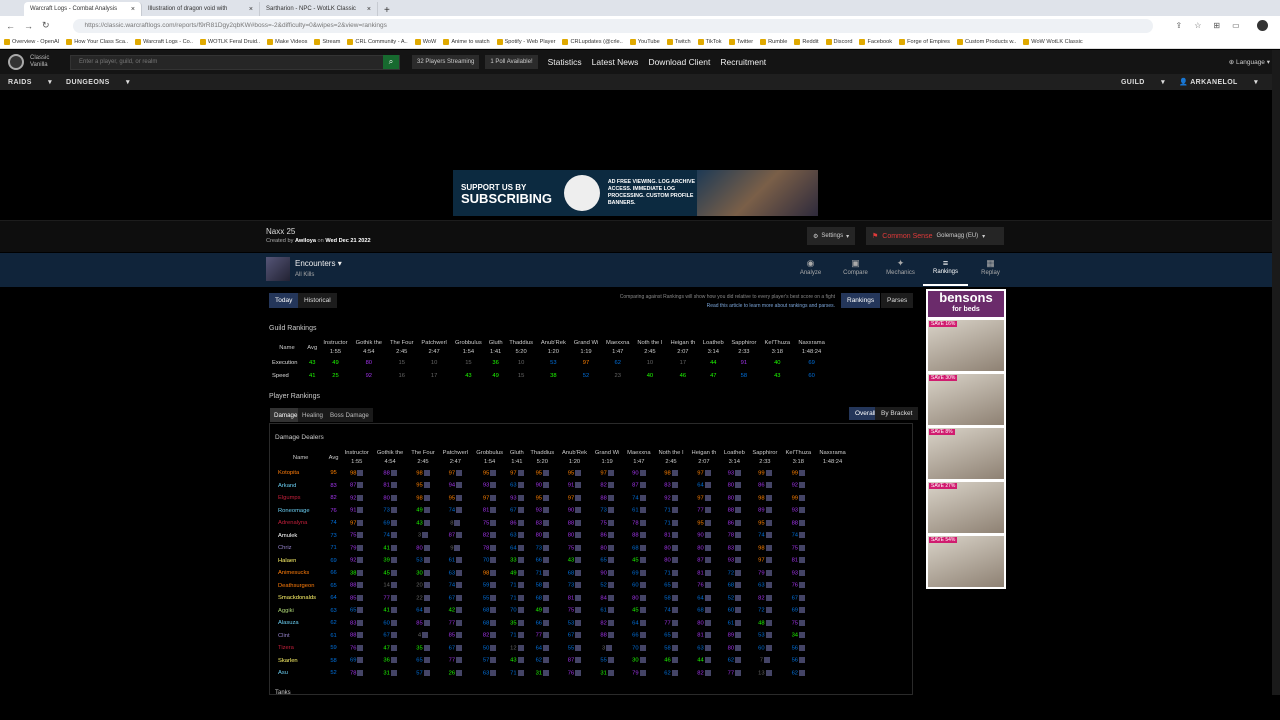  I want to click on bookmark-item: Custom Products w.., so click(986, 41).